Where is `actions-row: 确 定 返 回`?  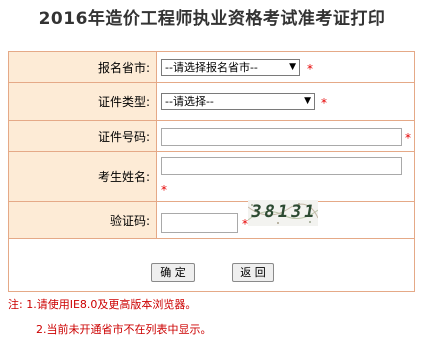 actions-row: 确 定 返 回 is located at coordinates (211, 266).